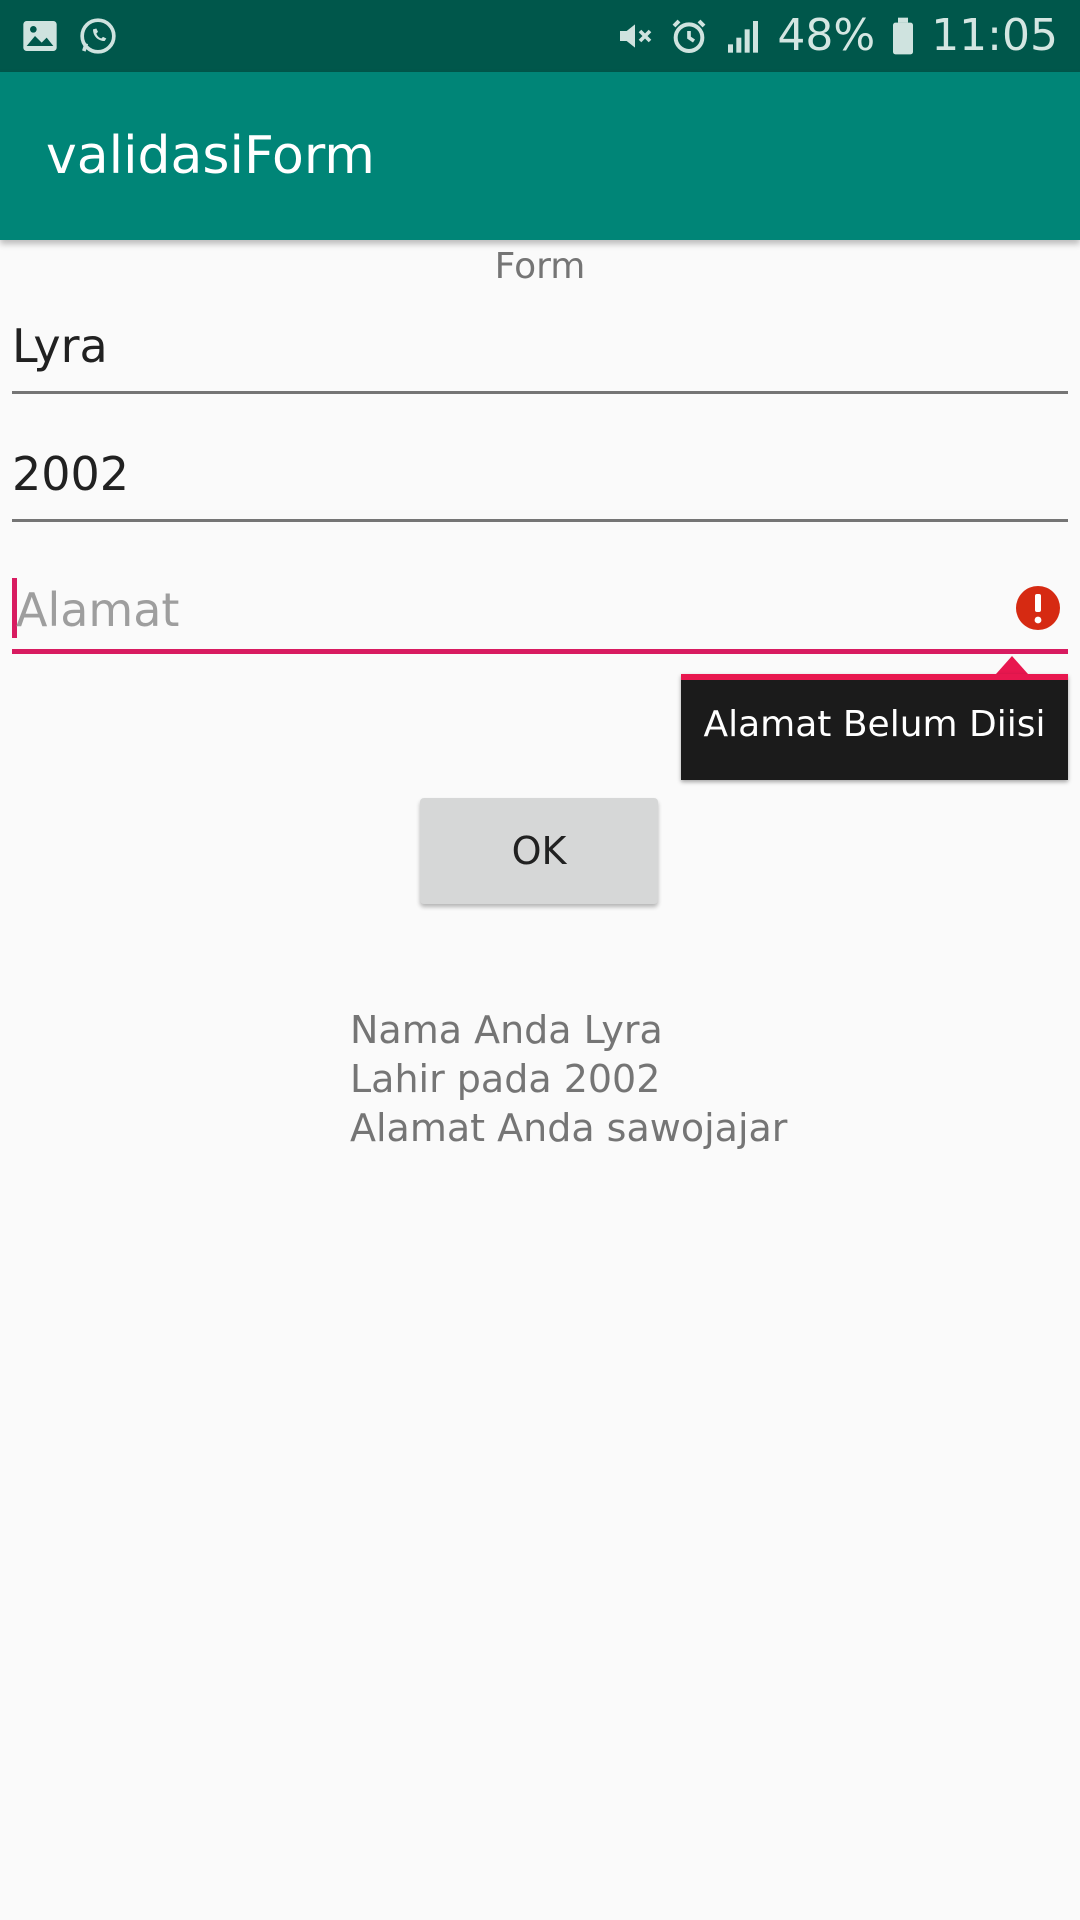 The image size is (1080, 1920). Describe the element at coordinates (743, 36) in the screenshot. I see `signal-icon` at that location.